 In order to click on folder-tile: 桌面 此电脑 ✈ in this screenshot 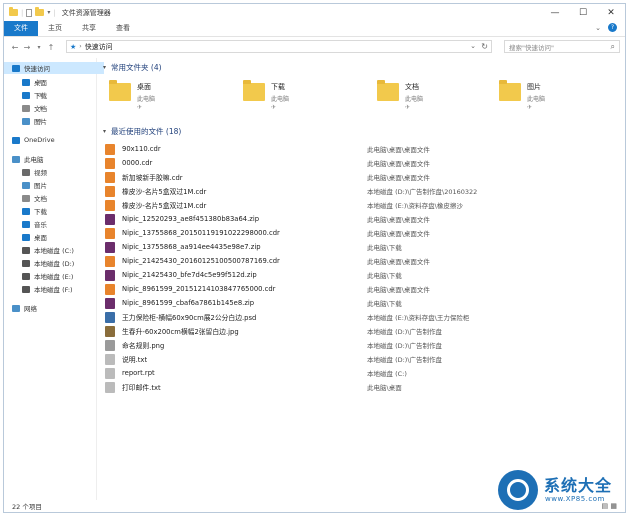, I will do `click(169, 94)`.